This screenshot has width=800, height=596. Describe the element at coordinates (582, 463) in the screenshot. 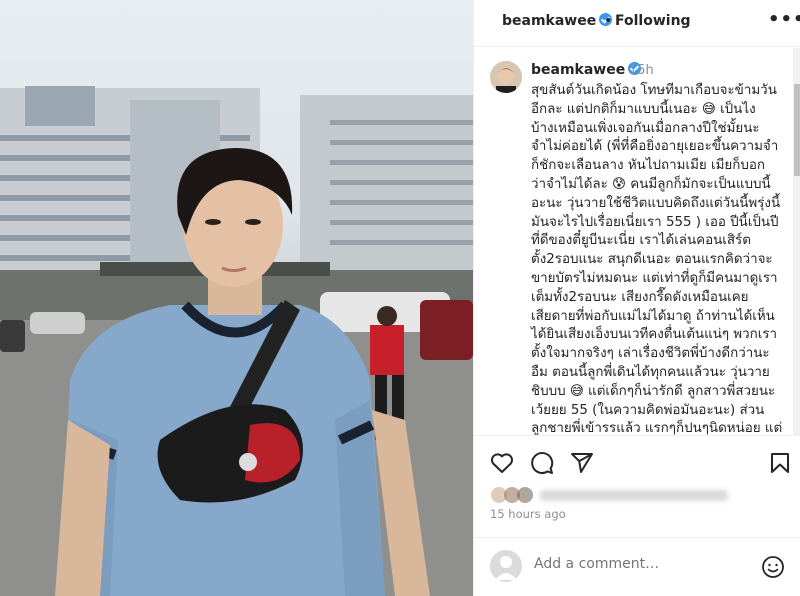

I see `share-icon` at that location.